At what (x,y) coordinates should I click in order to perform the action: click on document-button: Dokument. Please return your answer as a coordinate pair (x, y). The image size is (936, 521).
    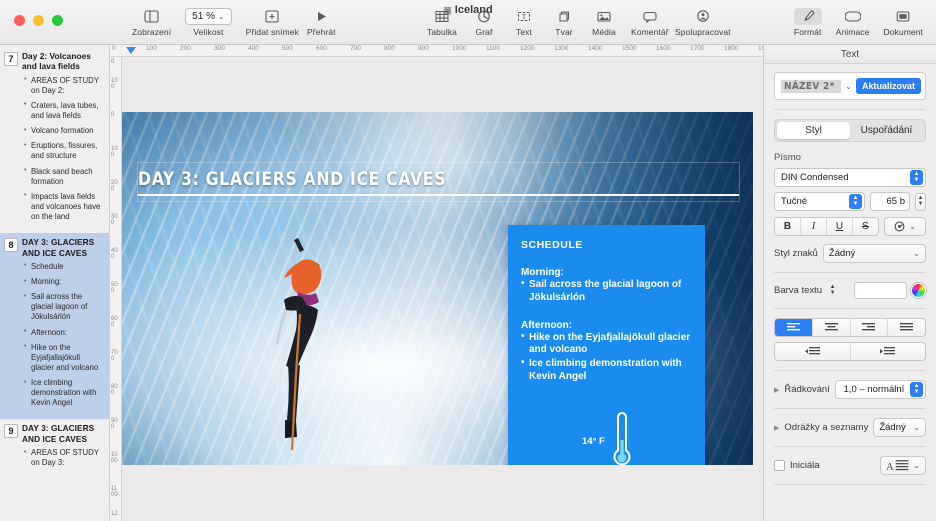
    Looking at the image, I should click on (903, 18).